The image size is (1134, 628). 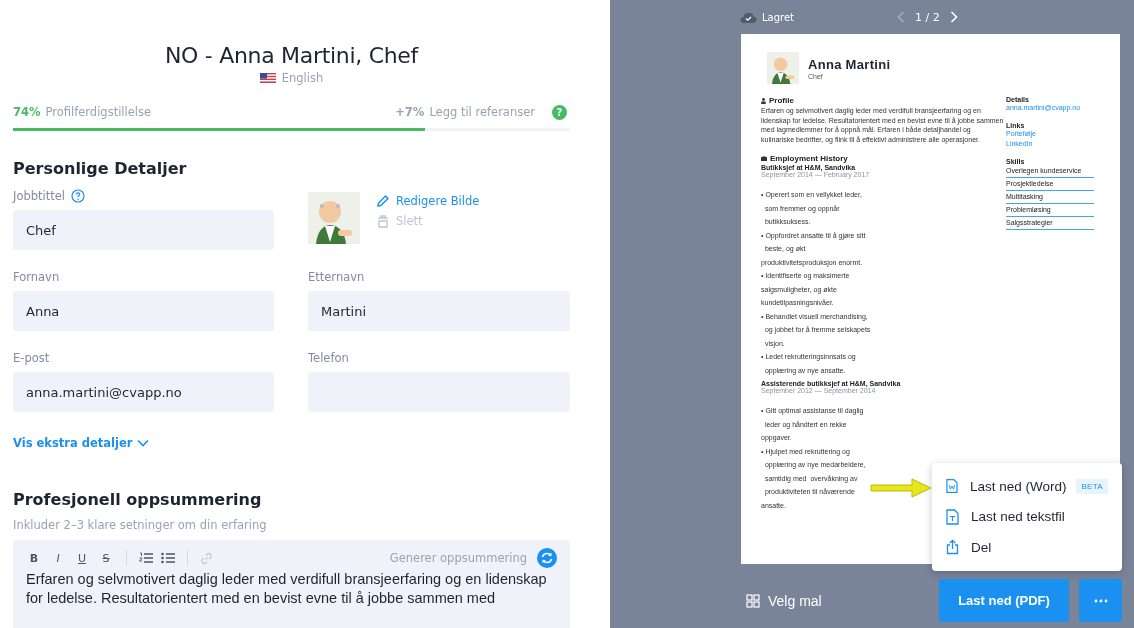 I want to click on field-label: Jobbtittel, so click(x=39, y=196).